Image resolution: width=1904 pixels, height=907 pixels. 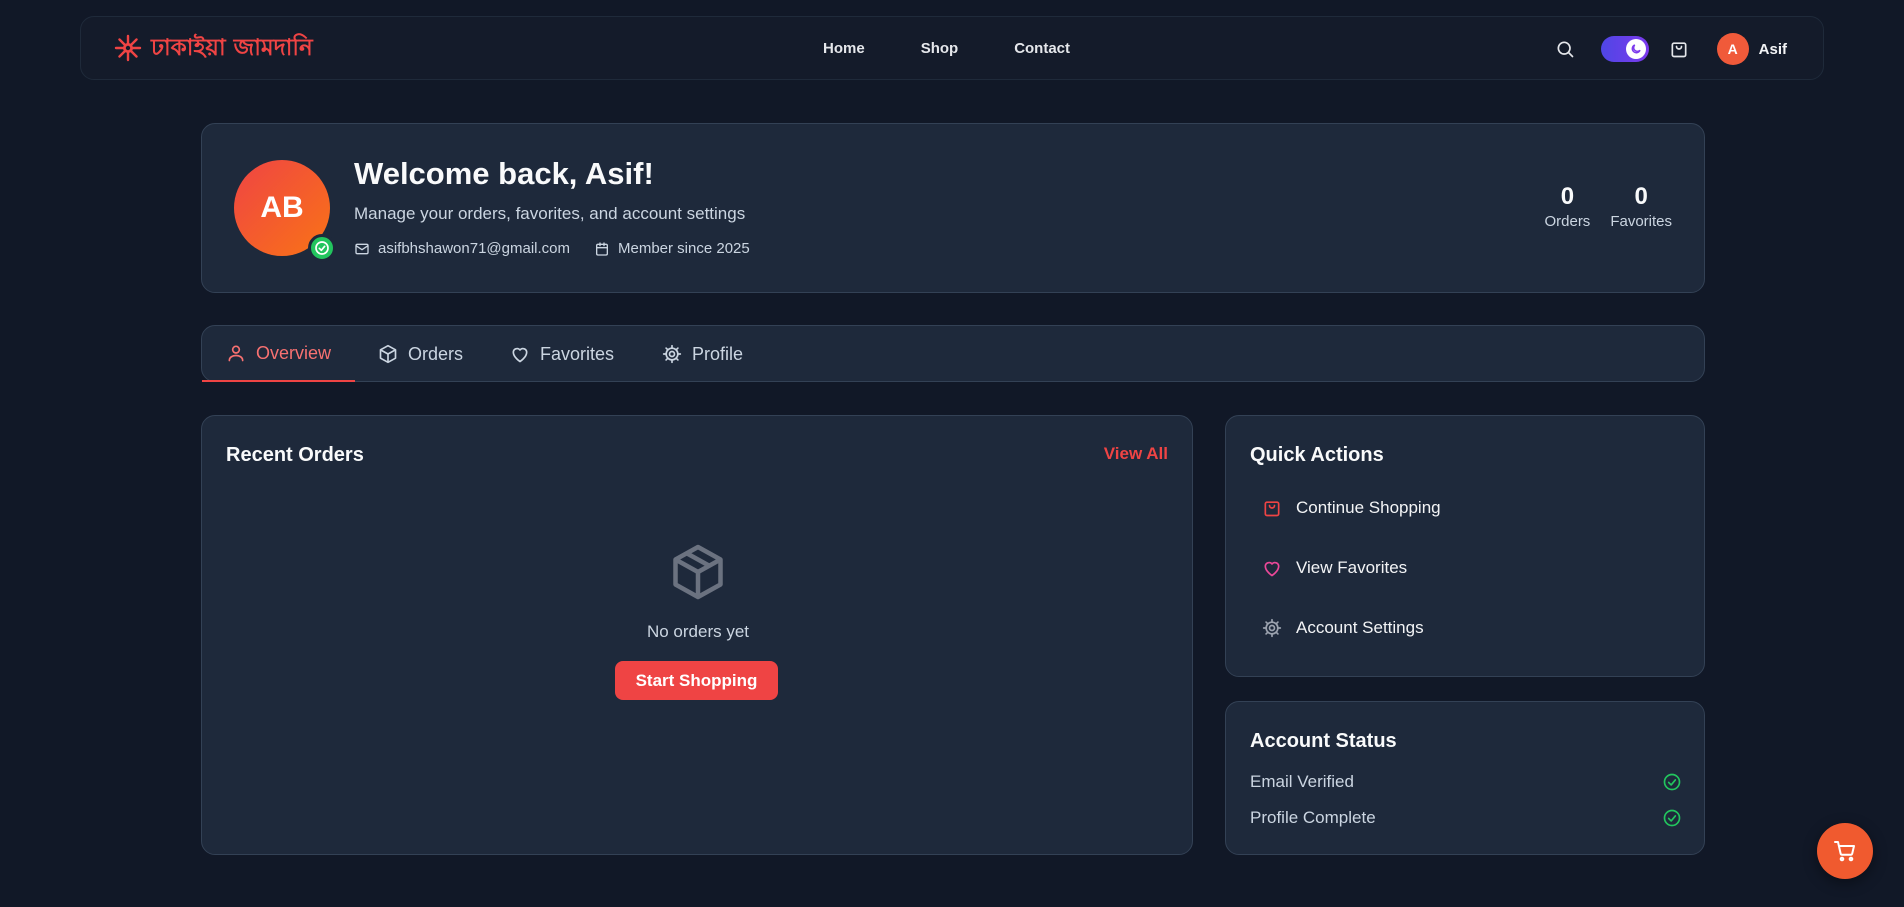 I want to click on quick-action-label: Account Settings, so click(x=1360, y=627).